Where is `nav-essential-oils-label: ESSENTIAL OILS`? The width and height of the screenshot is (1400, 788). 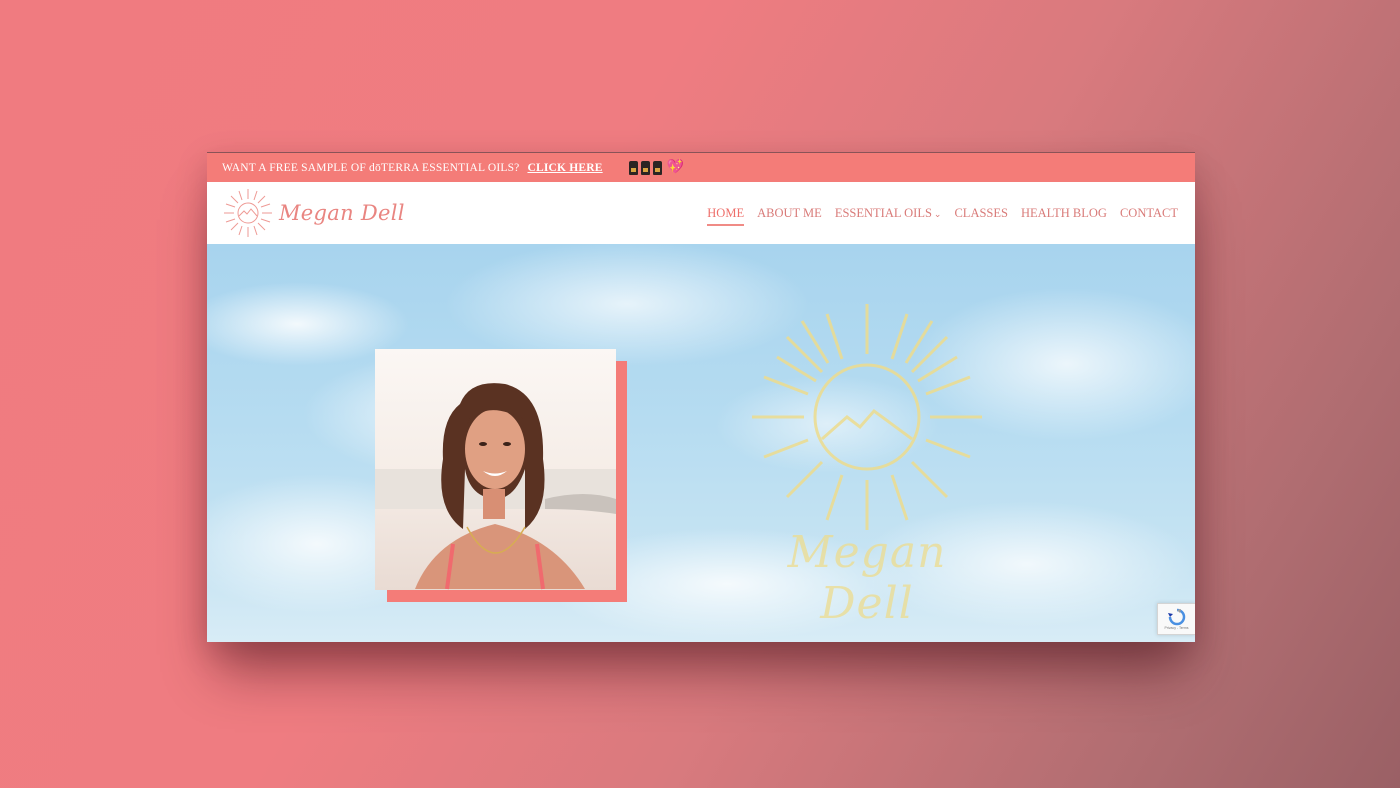 nav-essential-oils-label: ESSENTIAL OILS is located at coordinates (883, 212).